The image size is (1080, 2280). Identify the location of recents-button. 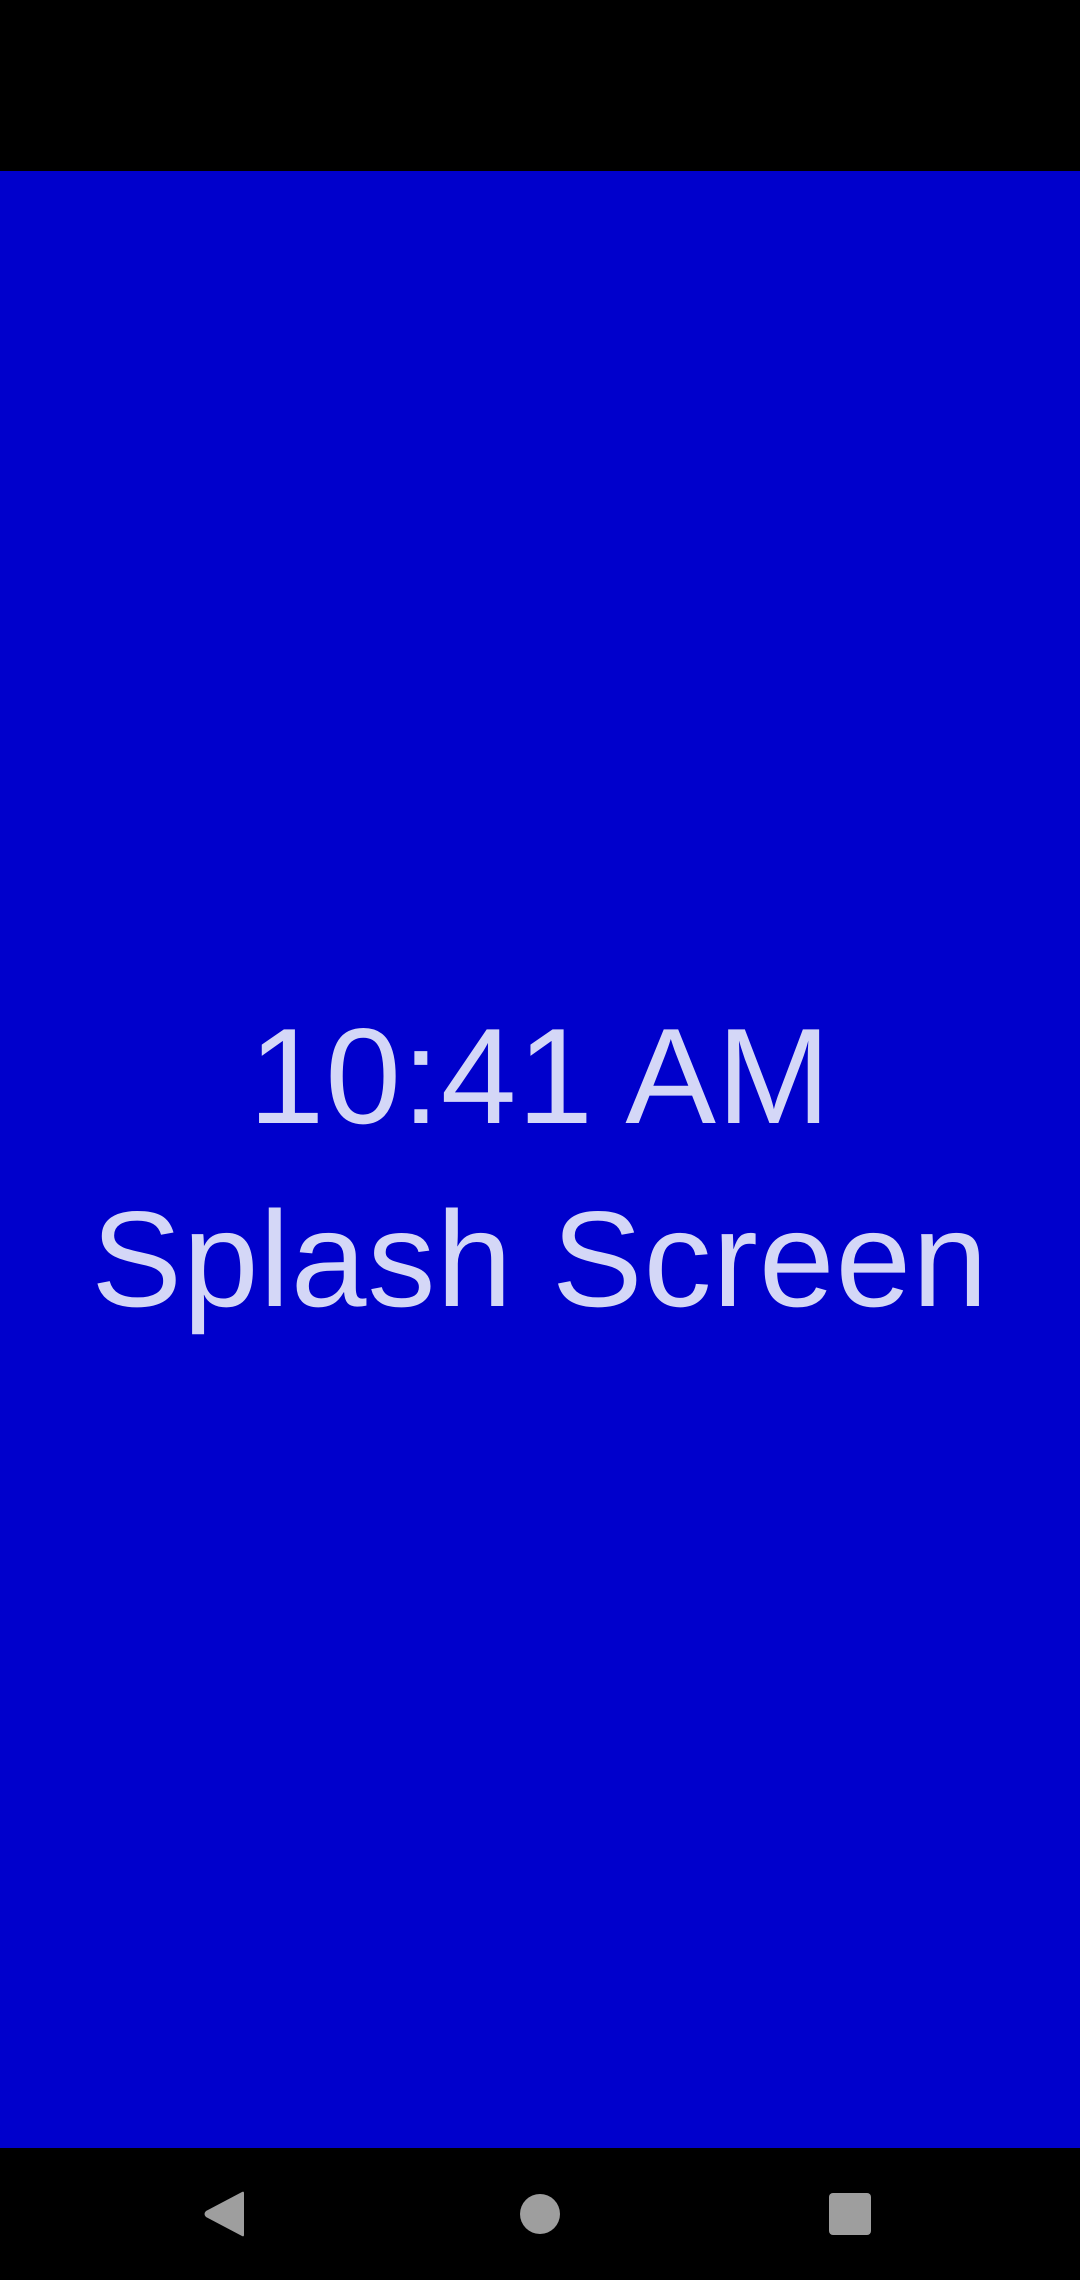
(850, 2214).